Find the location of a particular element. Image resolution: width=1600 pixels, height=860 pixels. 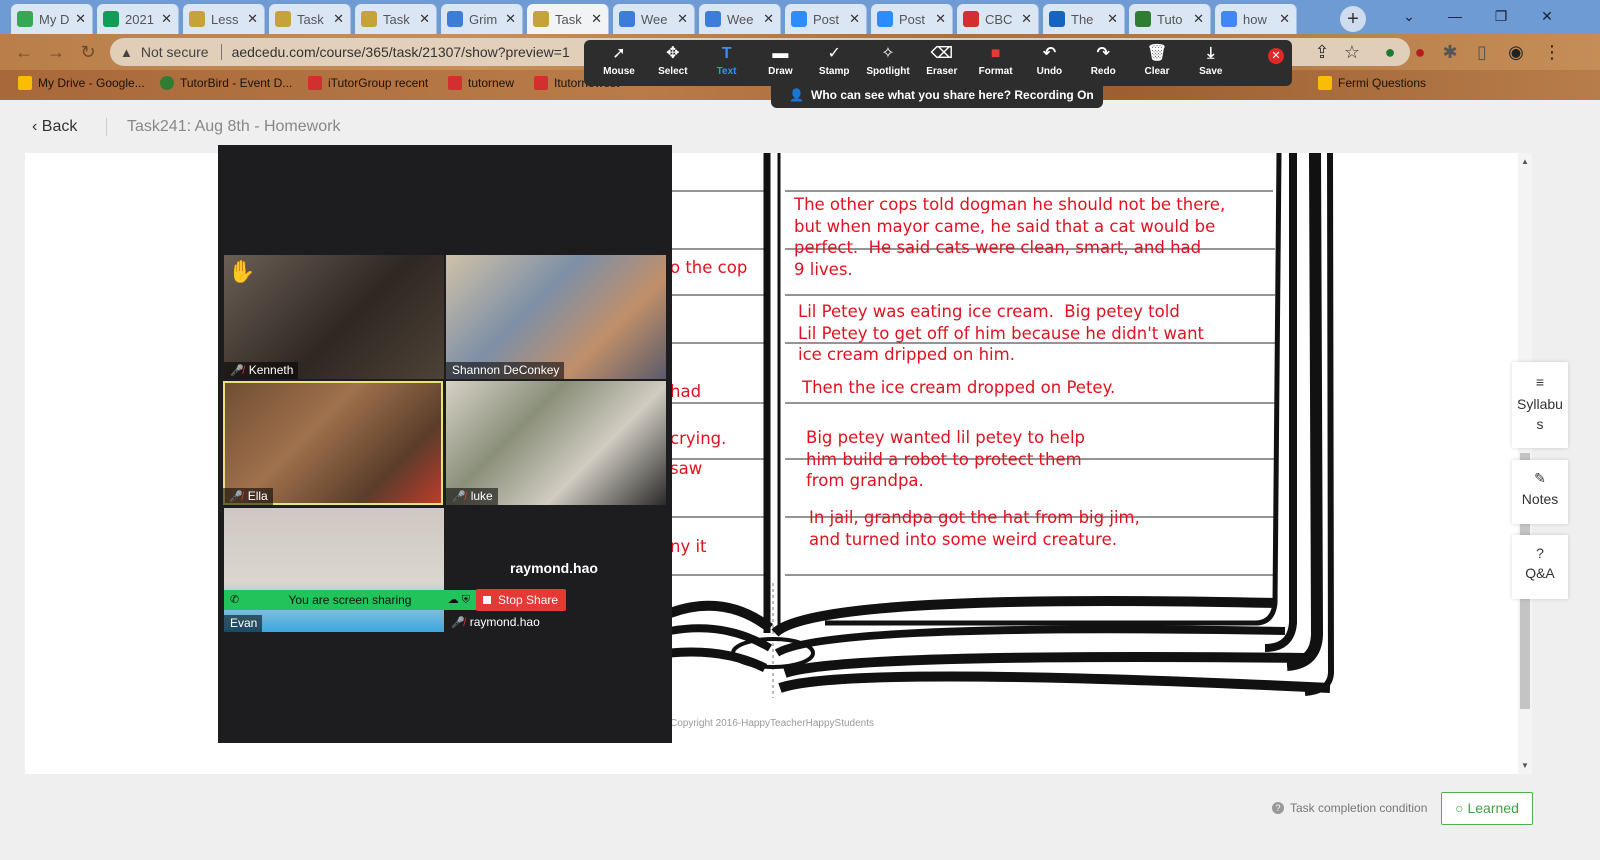

participant-placeholder-name: raymond.hao is located at coordinates (554, 568).